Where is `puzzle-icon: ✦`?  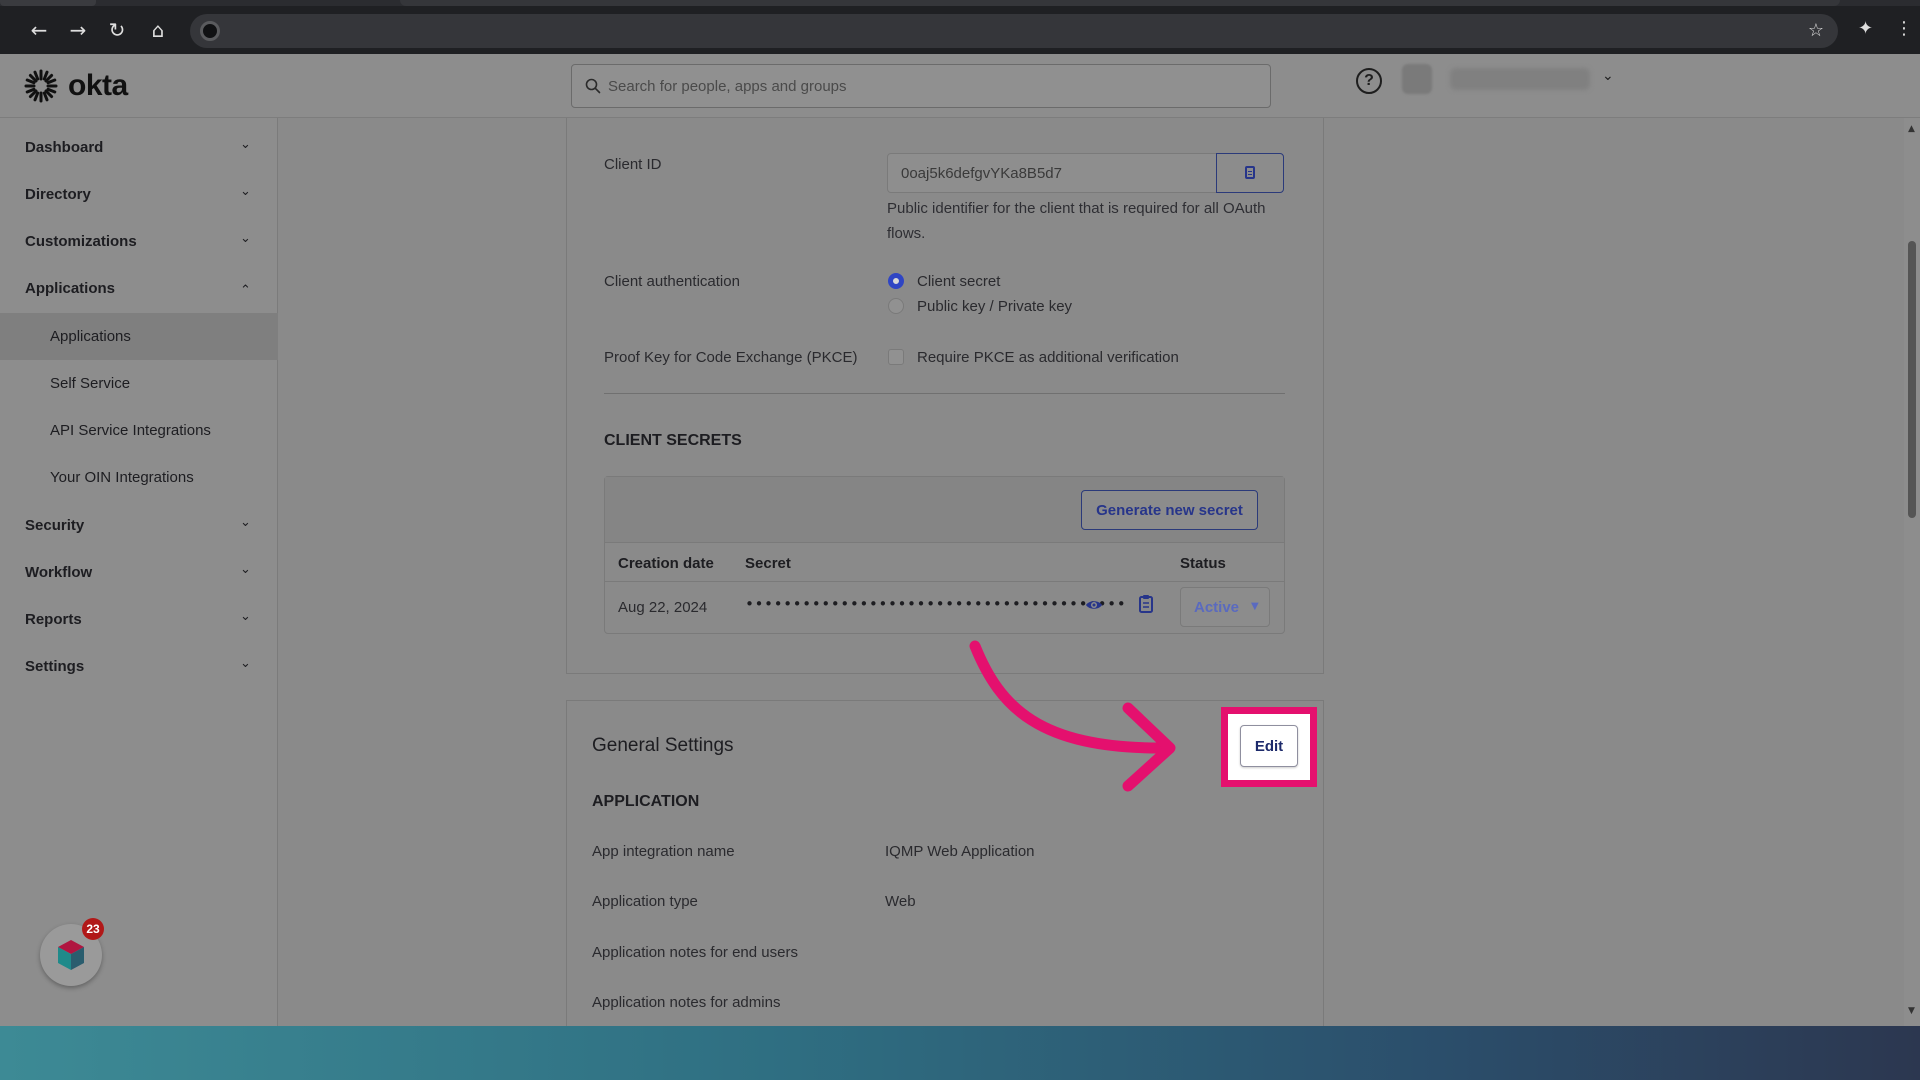 puzzle-icon: ✦ is located at coordinates (1869, 29).